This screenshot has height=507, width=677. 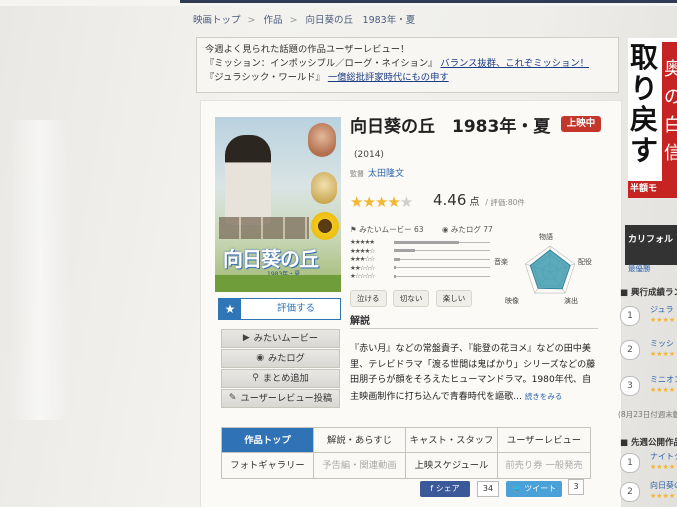 What do you see at coordinates (286, 398) in the screenshot?
I see `post-review-label: ユーザーレビュー投稿` at bounding box center [286, 398].